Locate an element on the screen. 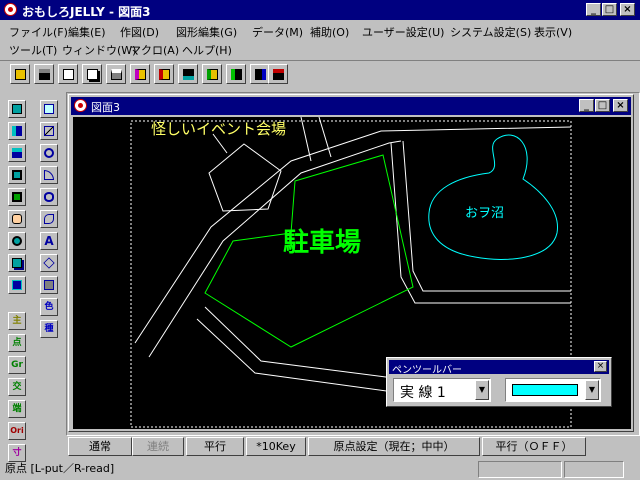  tool-group: Gr is located at coordinates (17, 365).